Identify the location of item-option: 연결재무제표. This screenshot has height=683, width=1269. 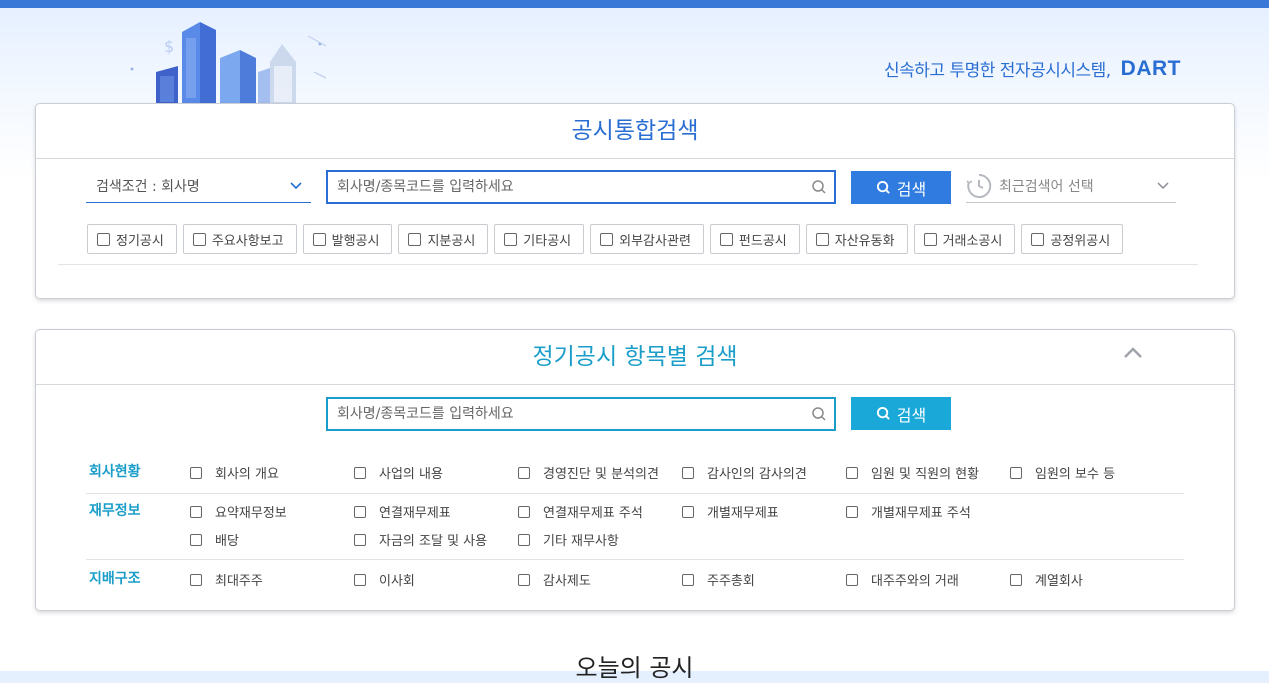
(402, 511).